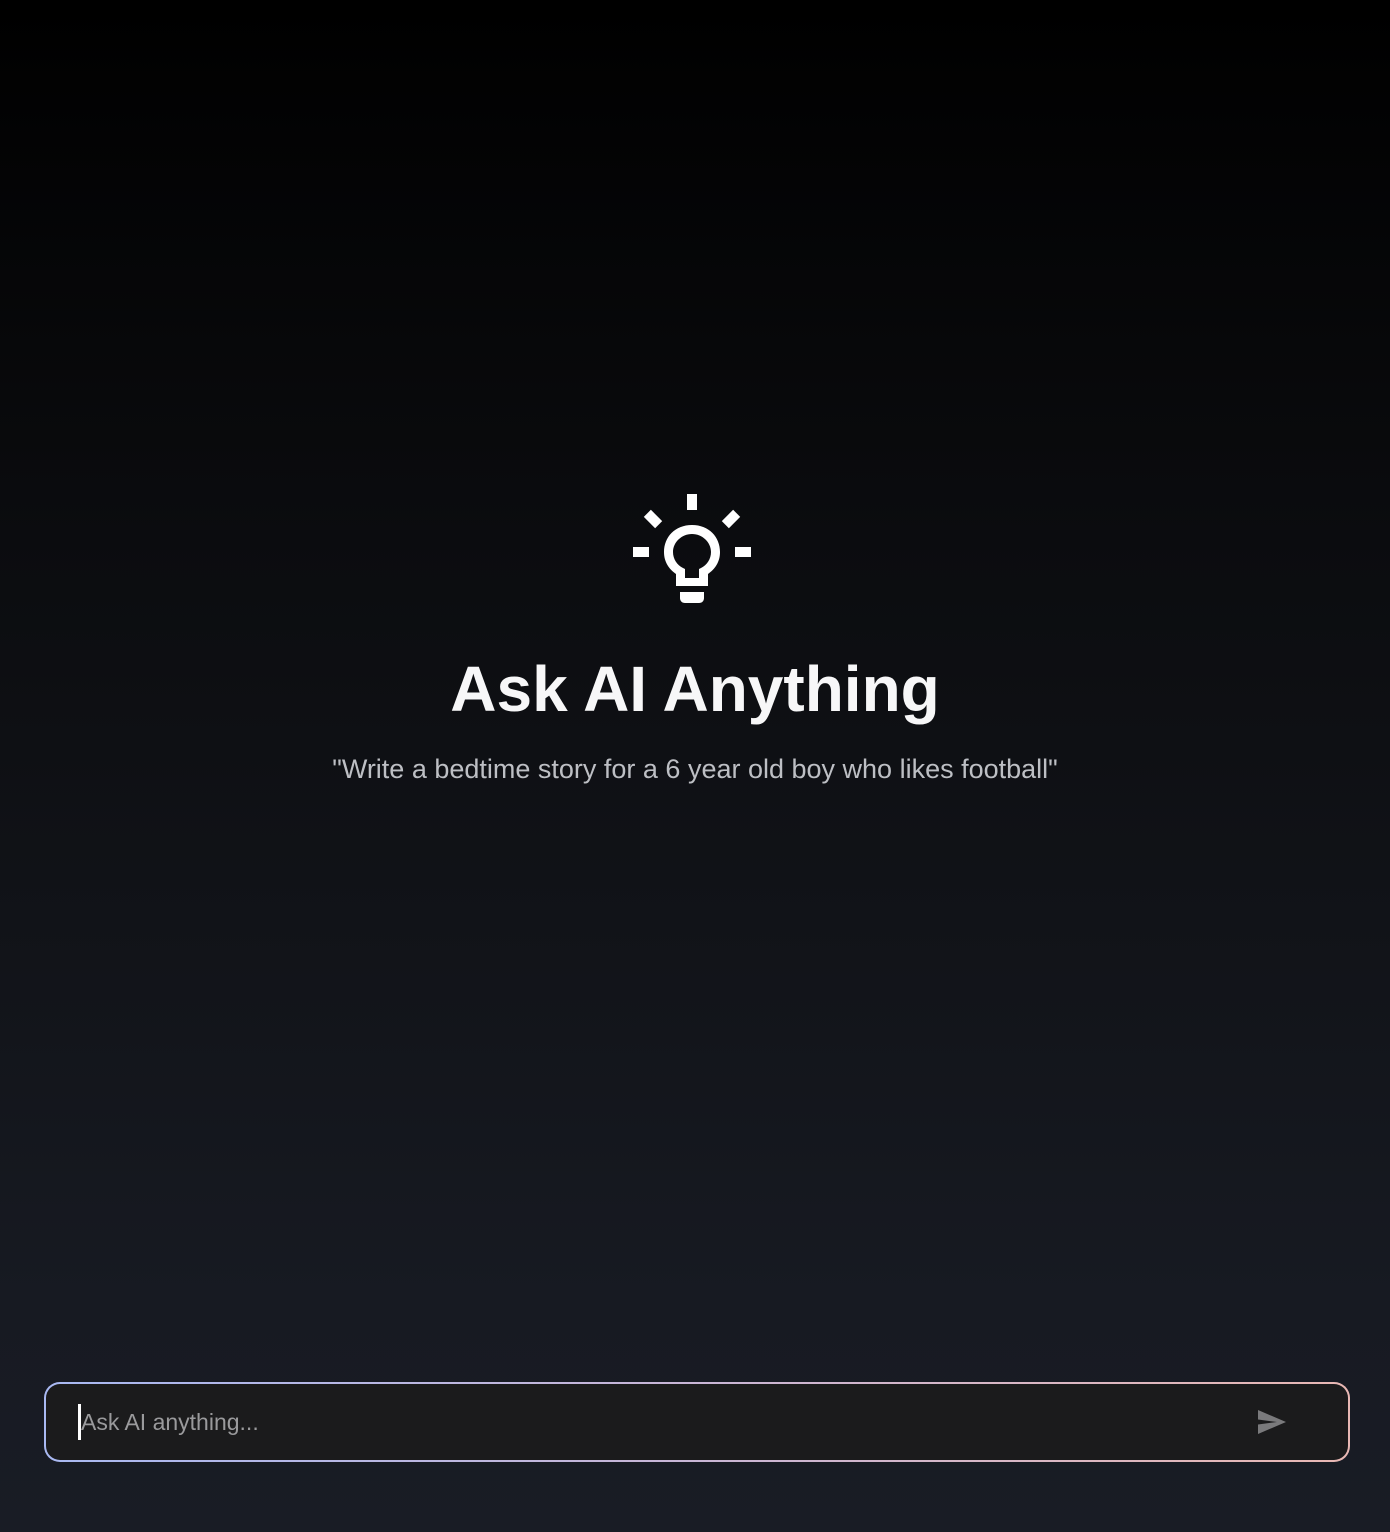 Image resolution: width=1390 pixels, height=1532 pixels. I want to click on ask-input, so click(666, 1422).